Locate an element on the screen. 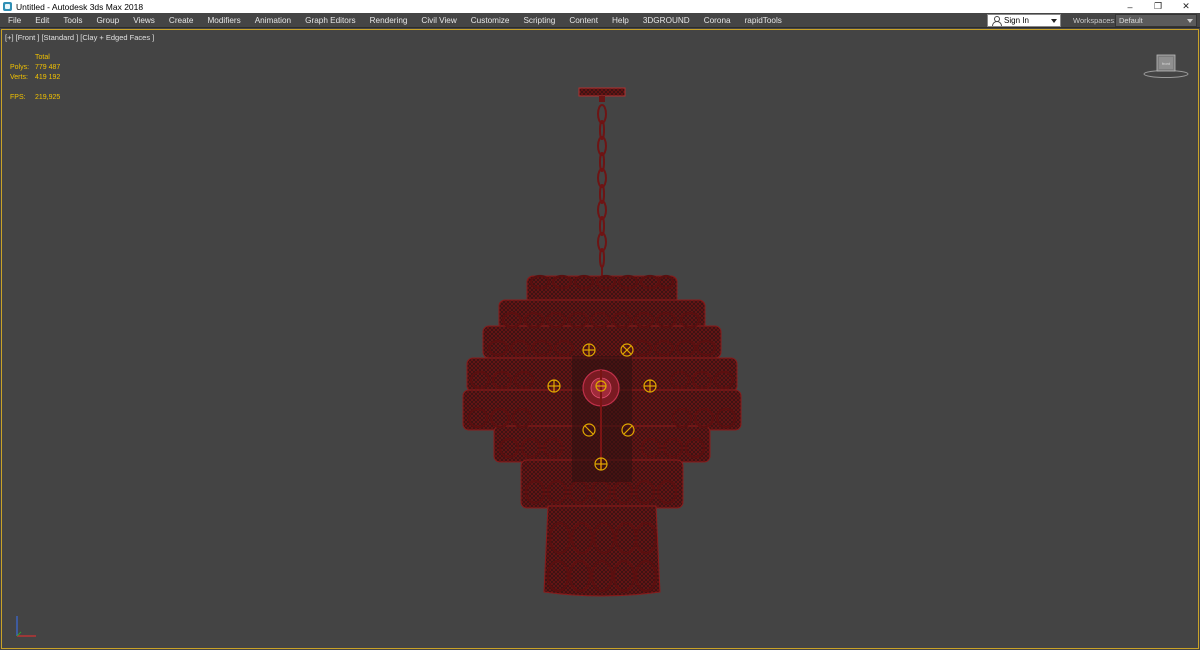 Image resolution: width=1200 pixels, height=650 pixels. verts-label: Verts: is located at coordinates (19, 77).